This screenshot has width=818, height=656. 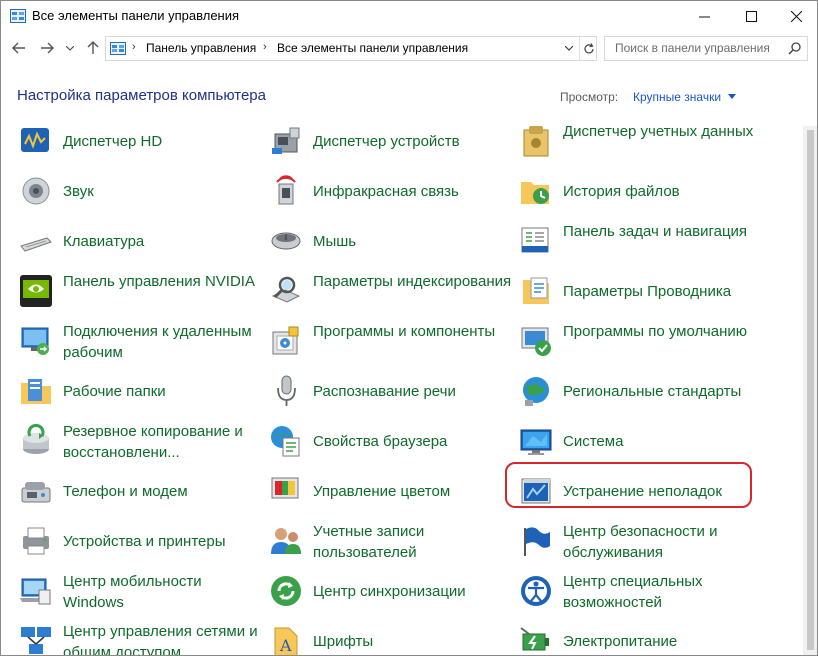 I want to click on control-panel-item-label: Шрифты, so click(x=413, y=641).